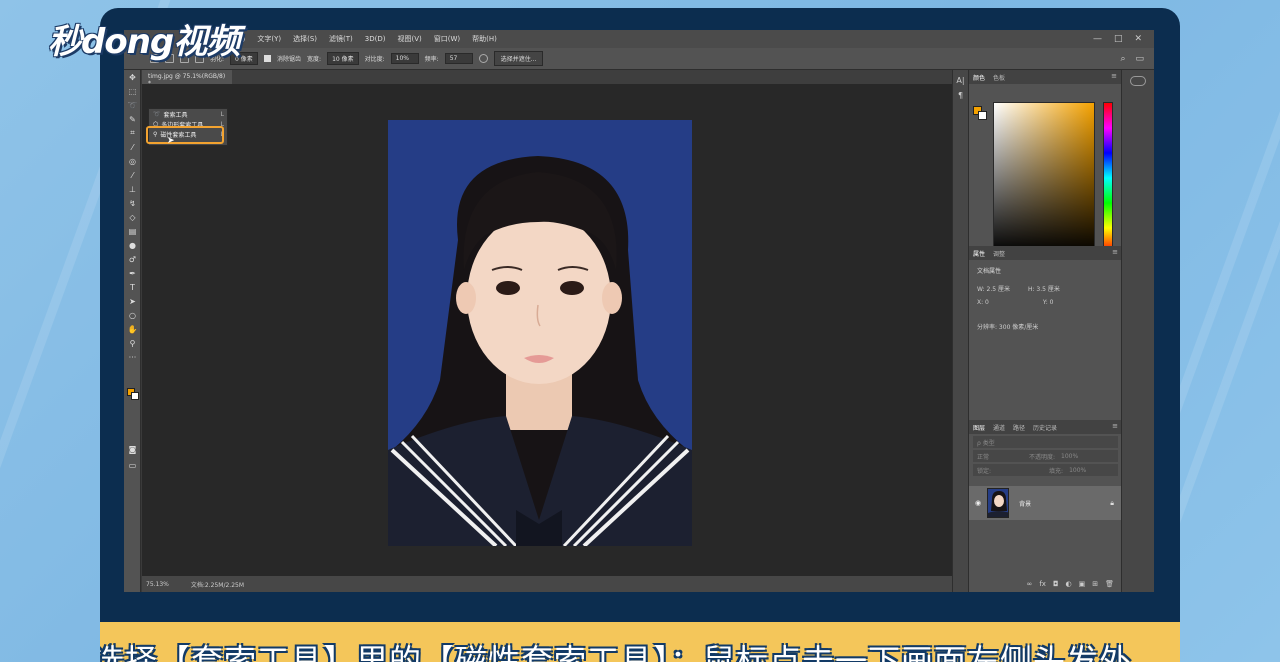  Describe the element at coordinates (132, 273) in the screenshot. I see `pen-tool-icon: ✒` at that location.